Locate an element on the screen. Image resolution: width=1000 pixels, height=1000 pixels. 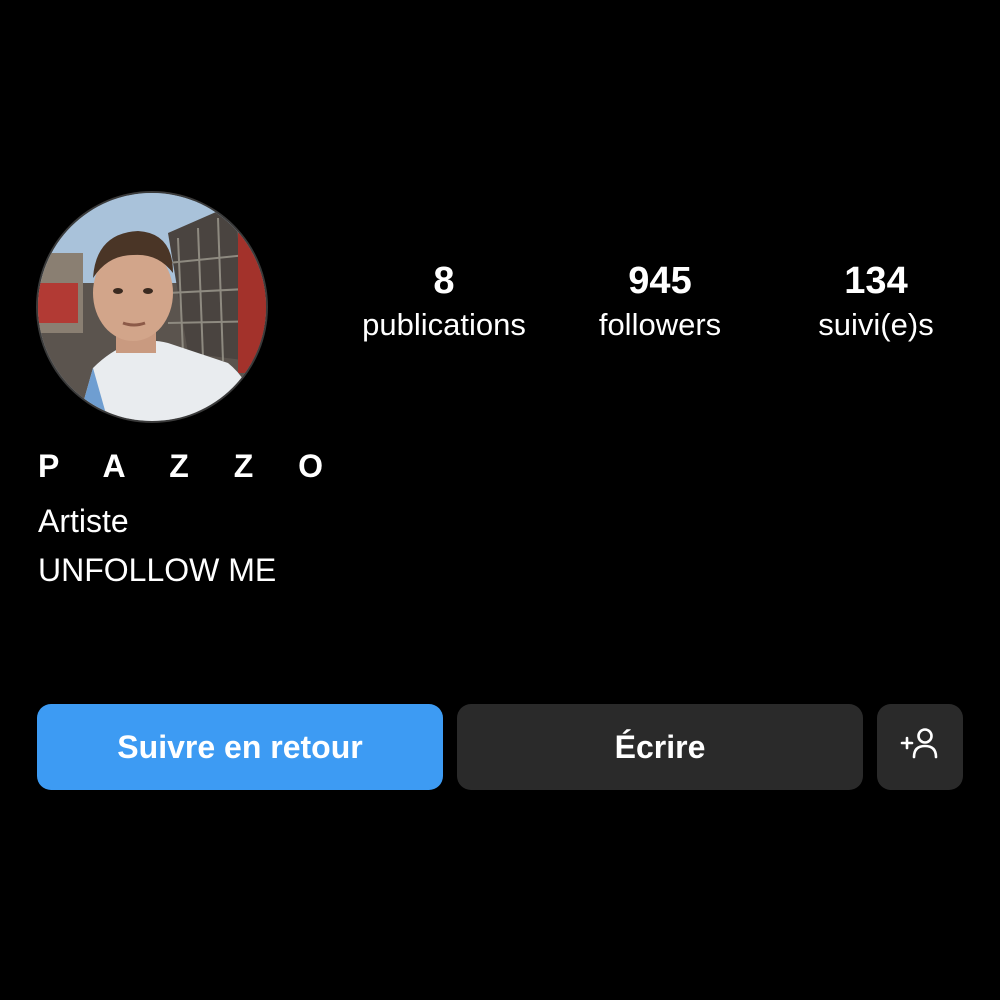
stat-posts: 8 publications is located at coordinates (444, 302).